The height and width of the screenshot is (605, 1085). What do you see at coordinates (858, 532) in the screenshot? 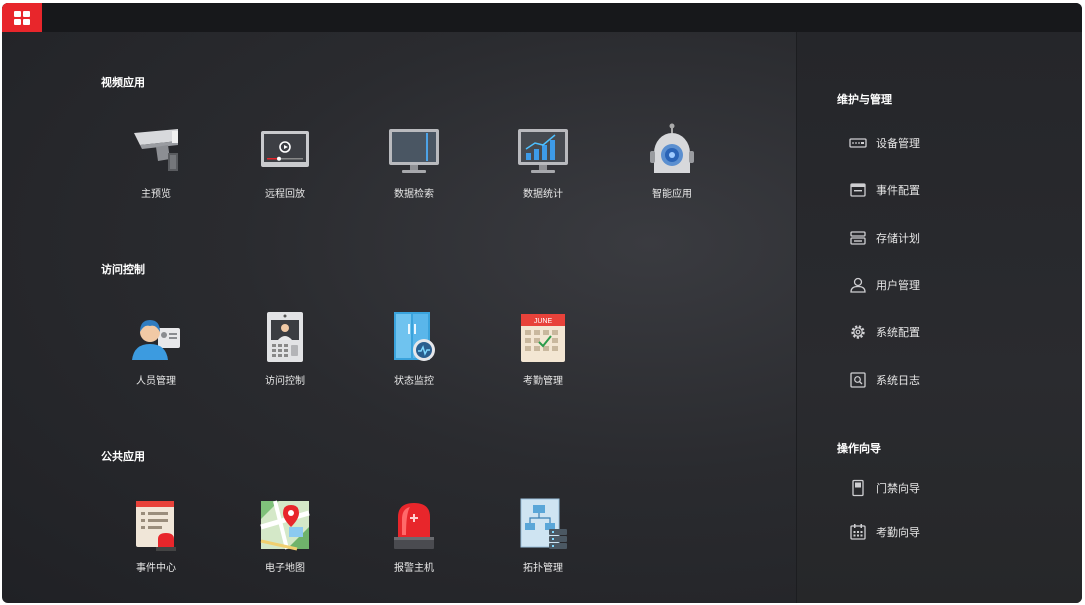
I see `calendar-grid-icon` at bounding box center [858, 532].